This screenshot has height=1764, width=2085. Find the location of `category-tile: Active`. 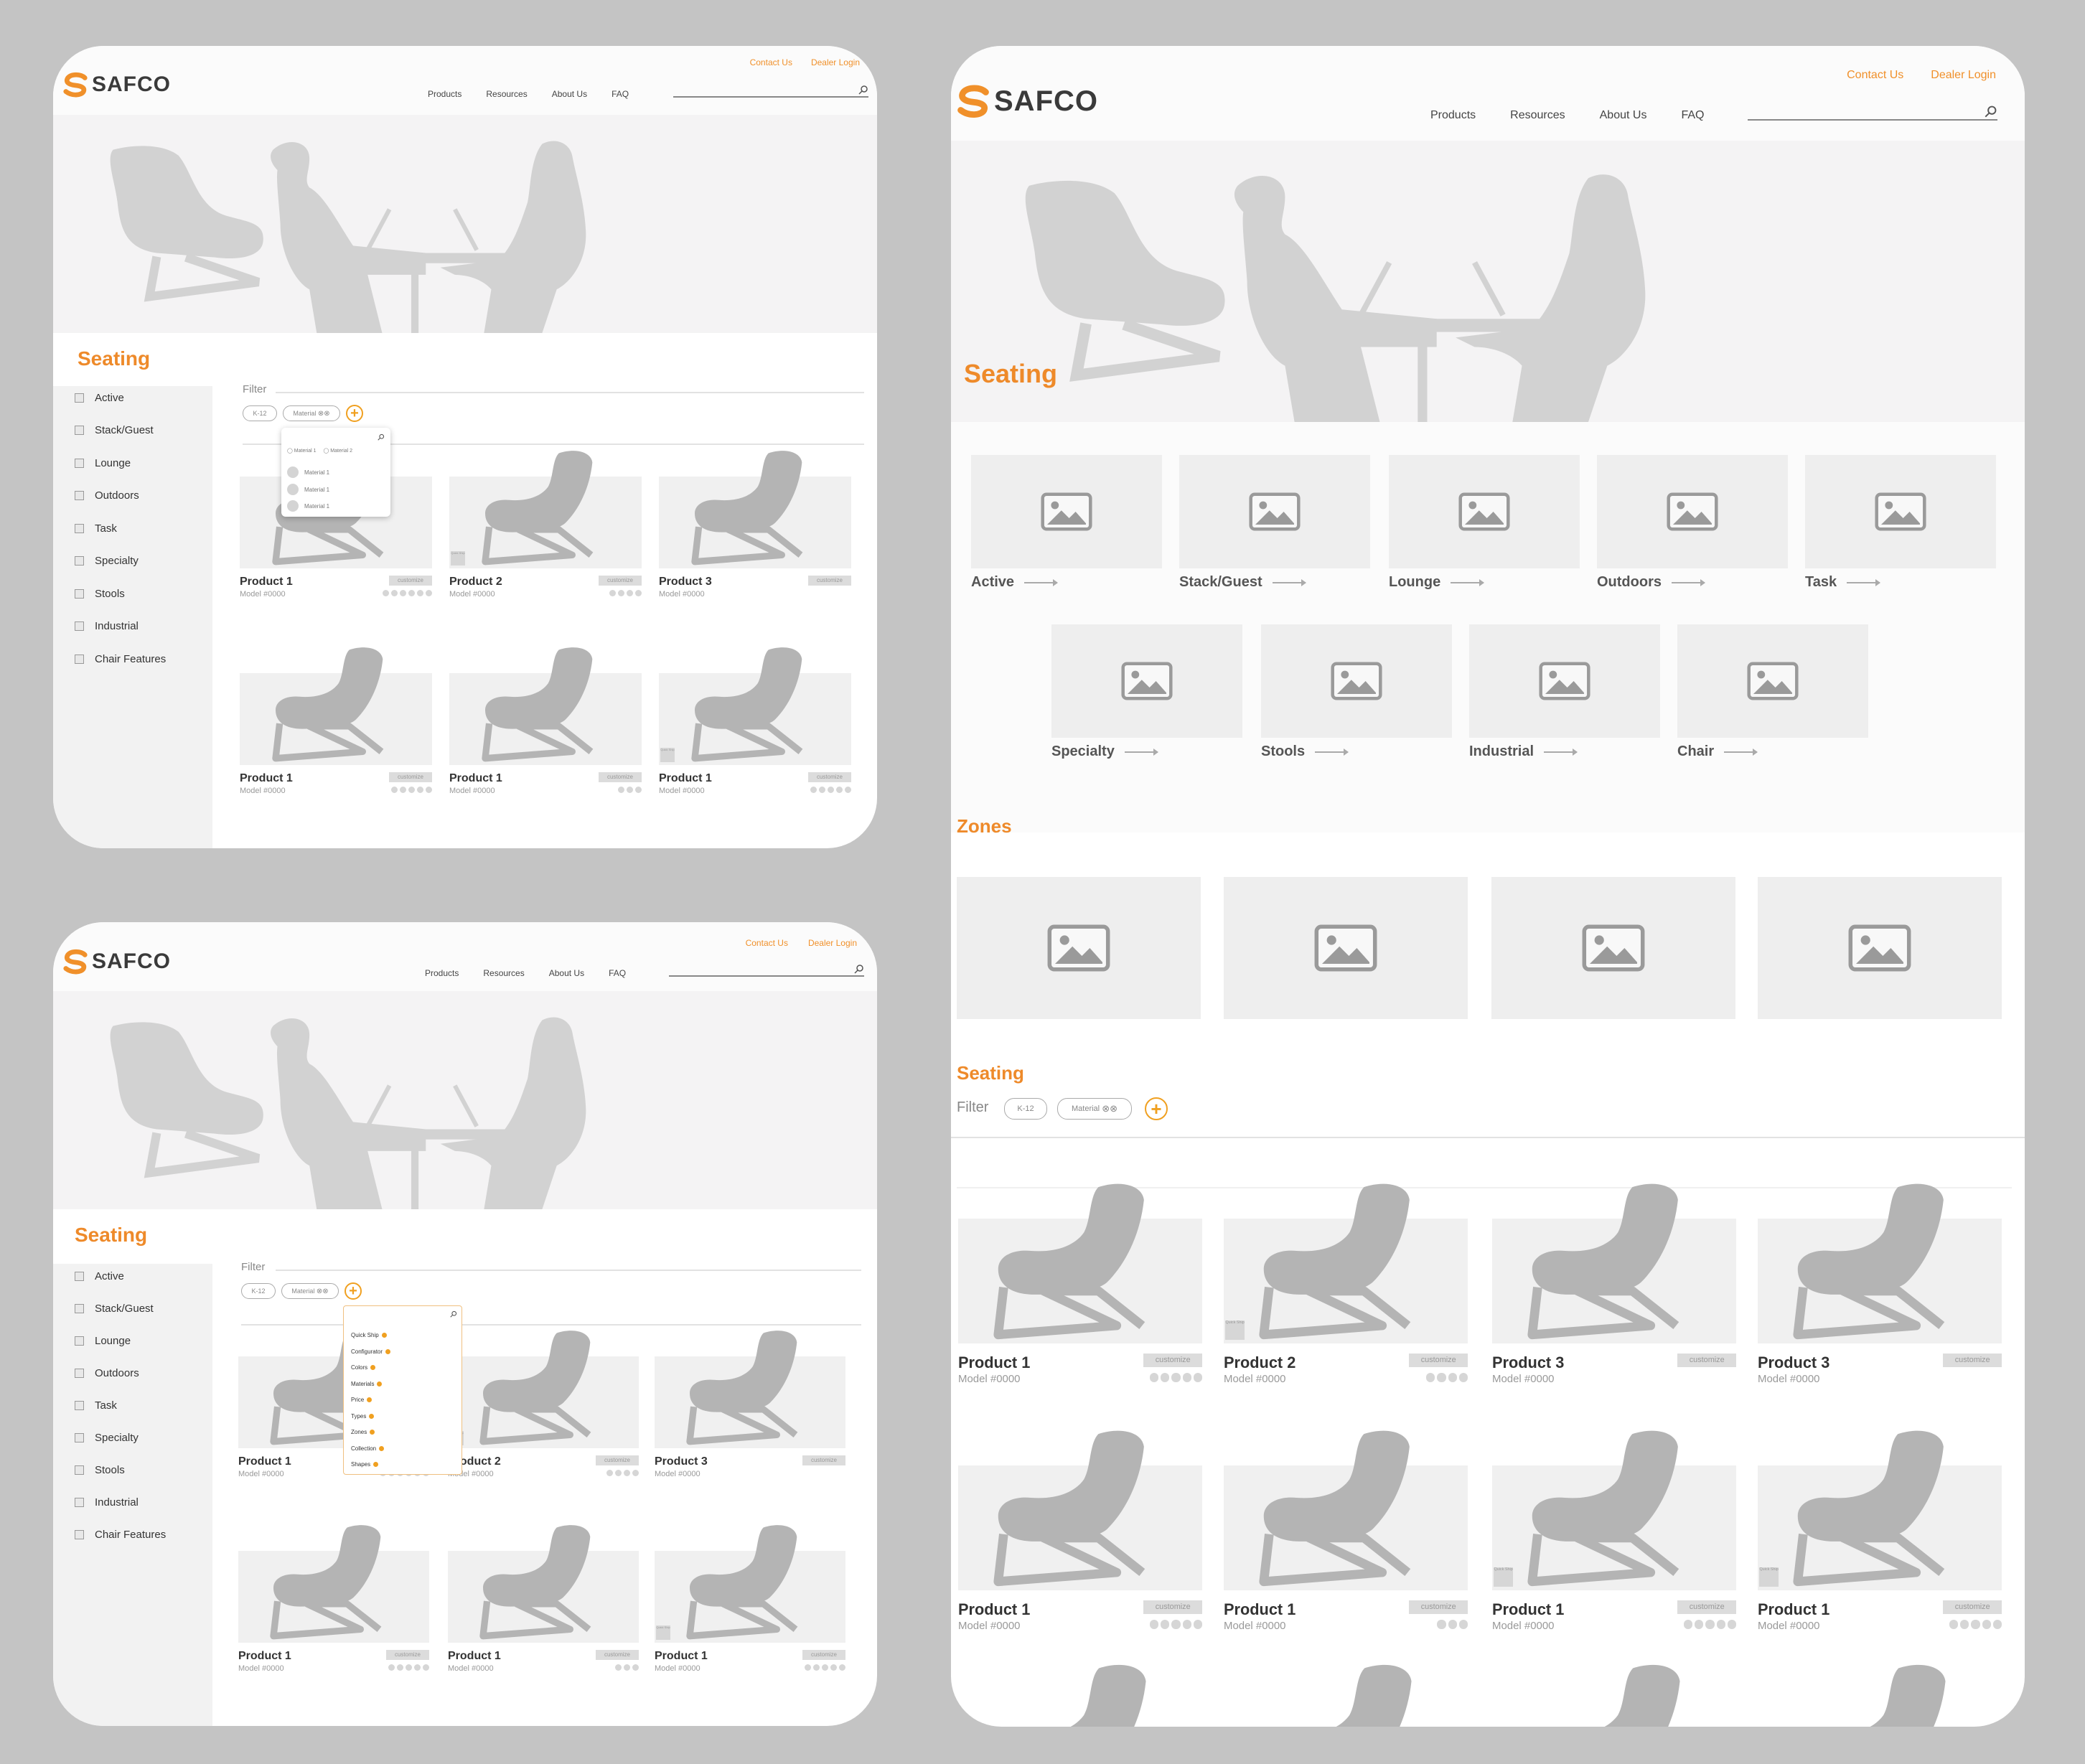

category-tile: Active is located at coordinates (1066, 527).